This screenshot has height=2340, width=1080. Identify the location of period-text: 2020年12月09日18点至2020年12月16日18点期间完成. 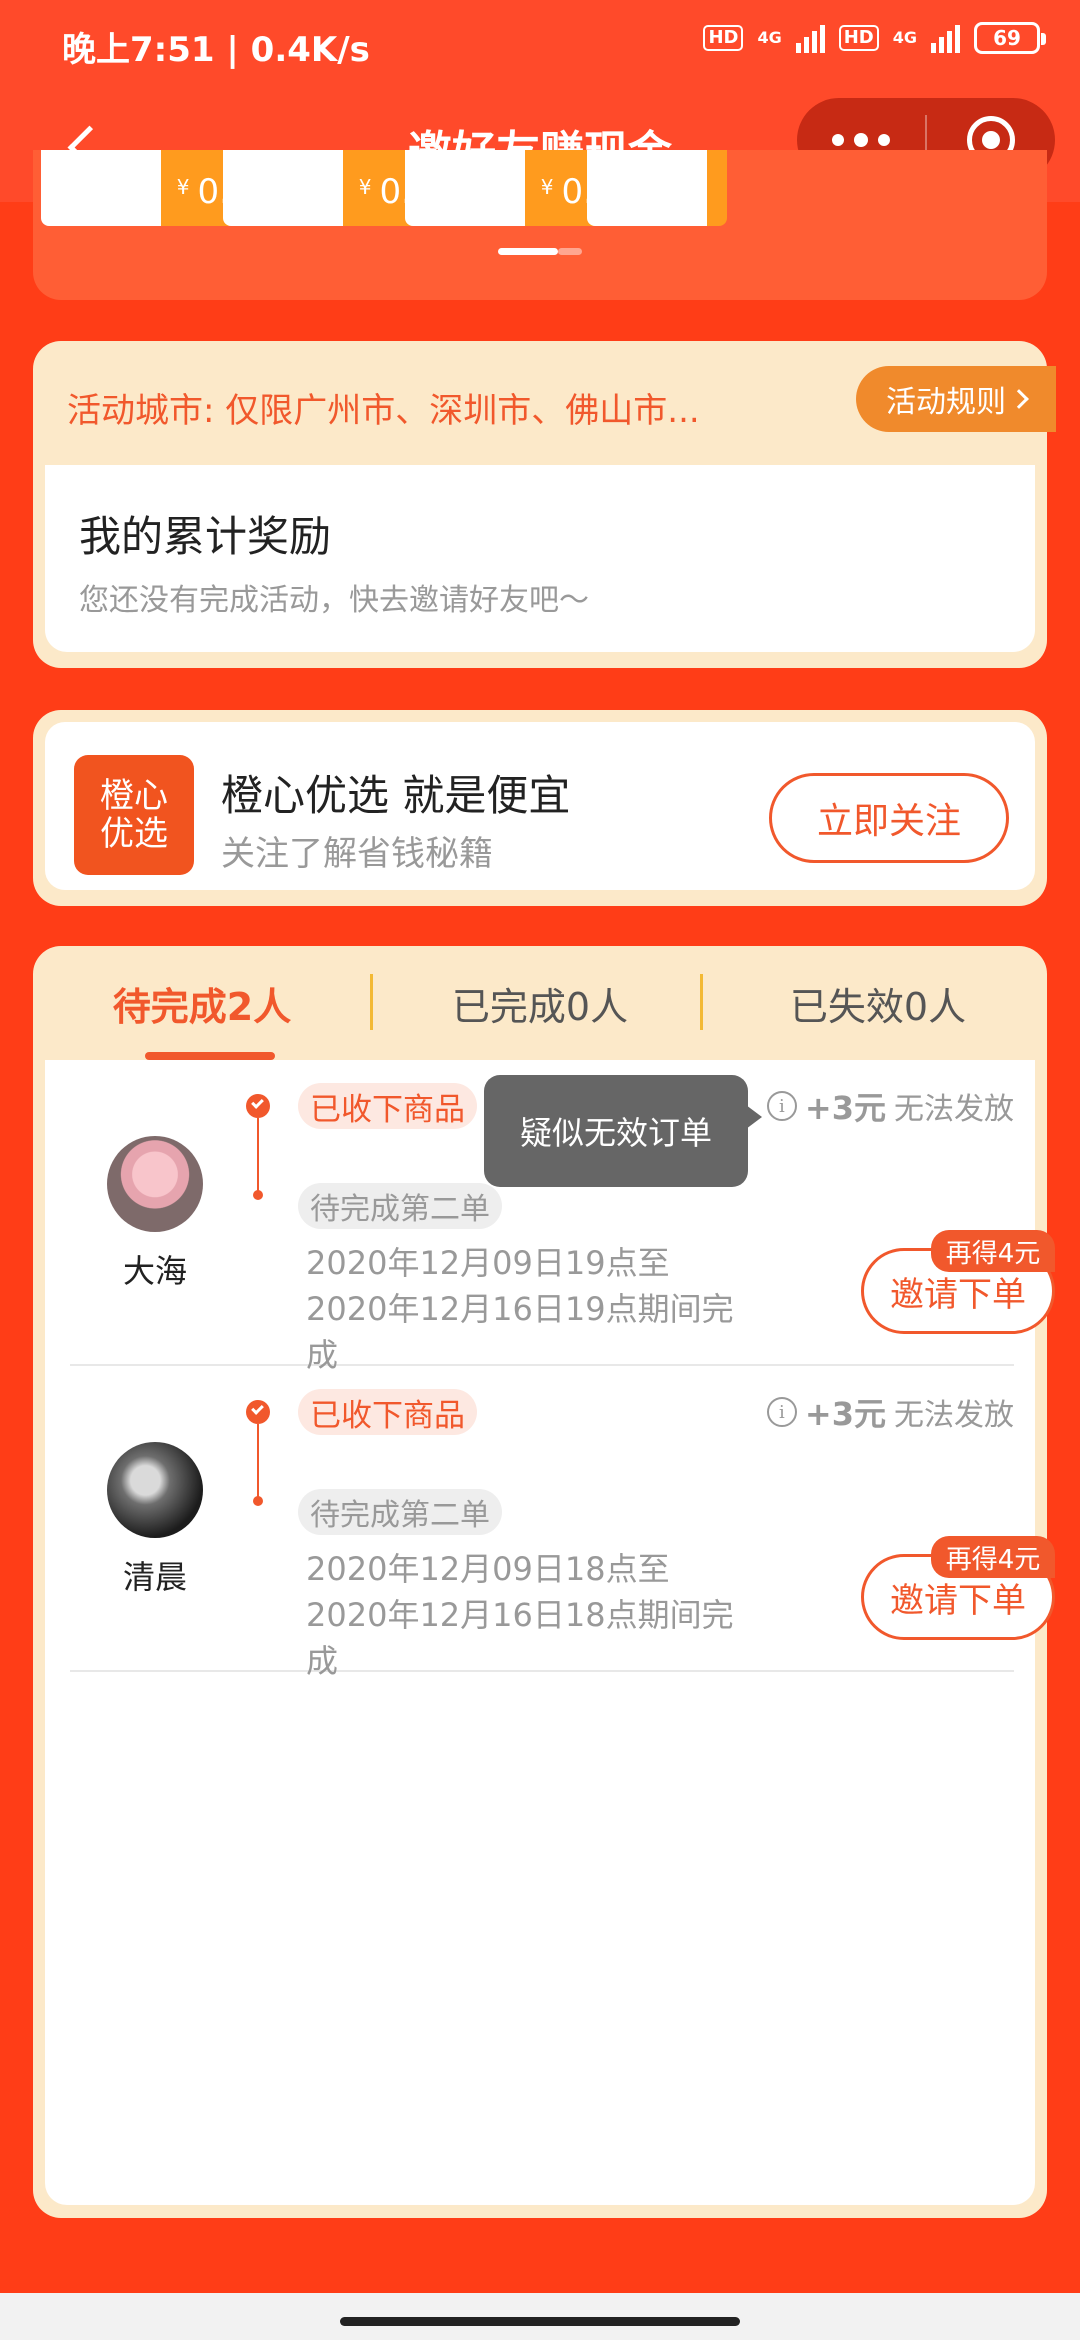
(520, 1615).